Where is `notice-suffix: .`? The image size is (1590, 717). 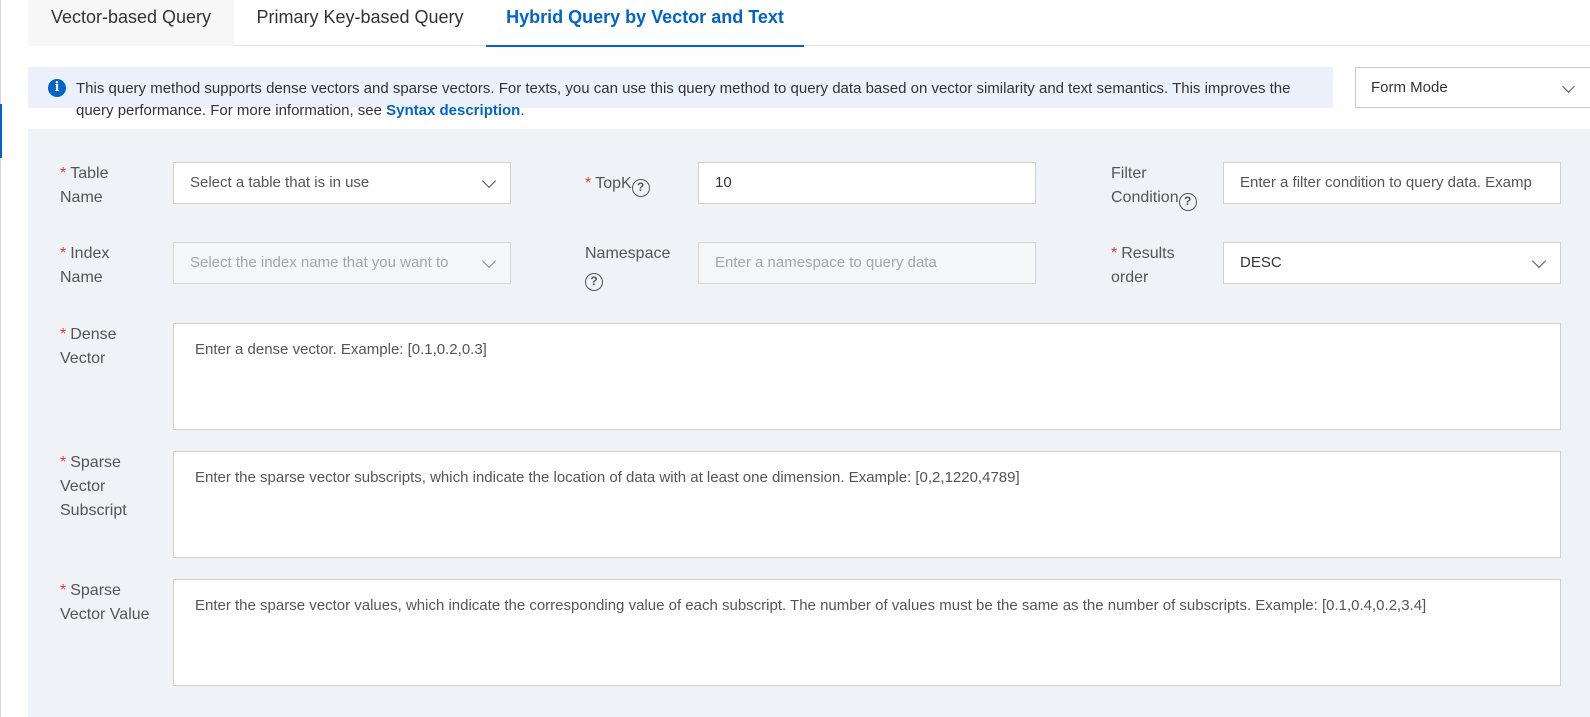
notice-suffix: . is located at coordinates (522, 110).